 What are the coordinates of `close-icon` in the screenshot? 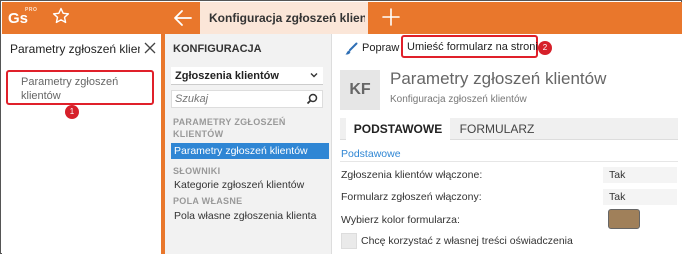 It's located at (150, 48).